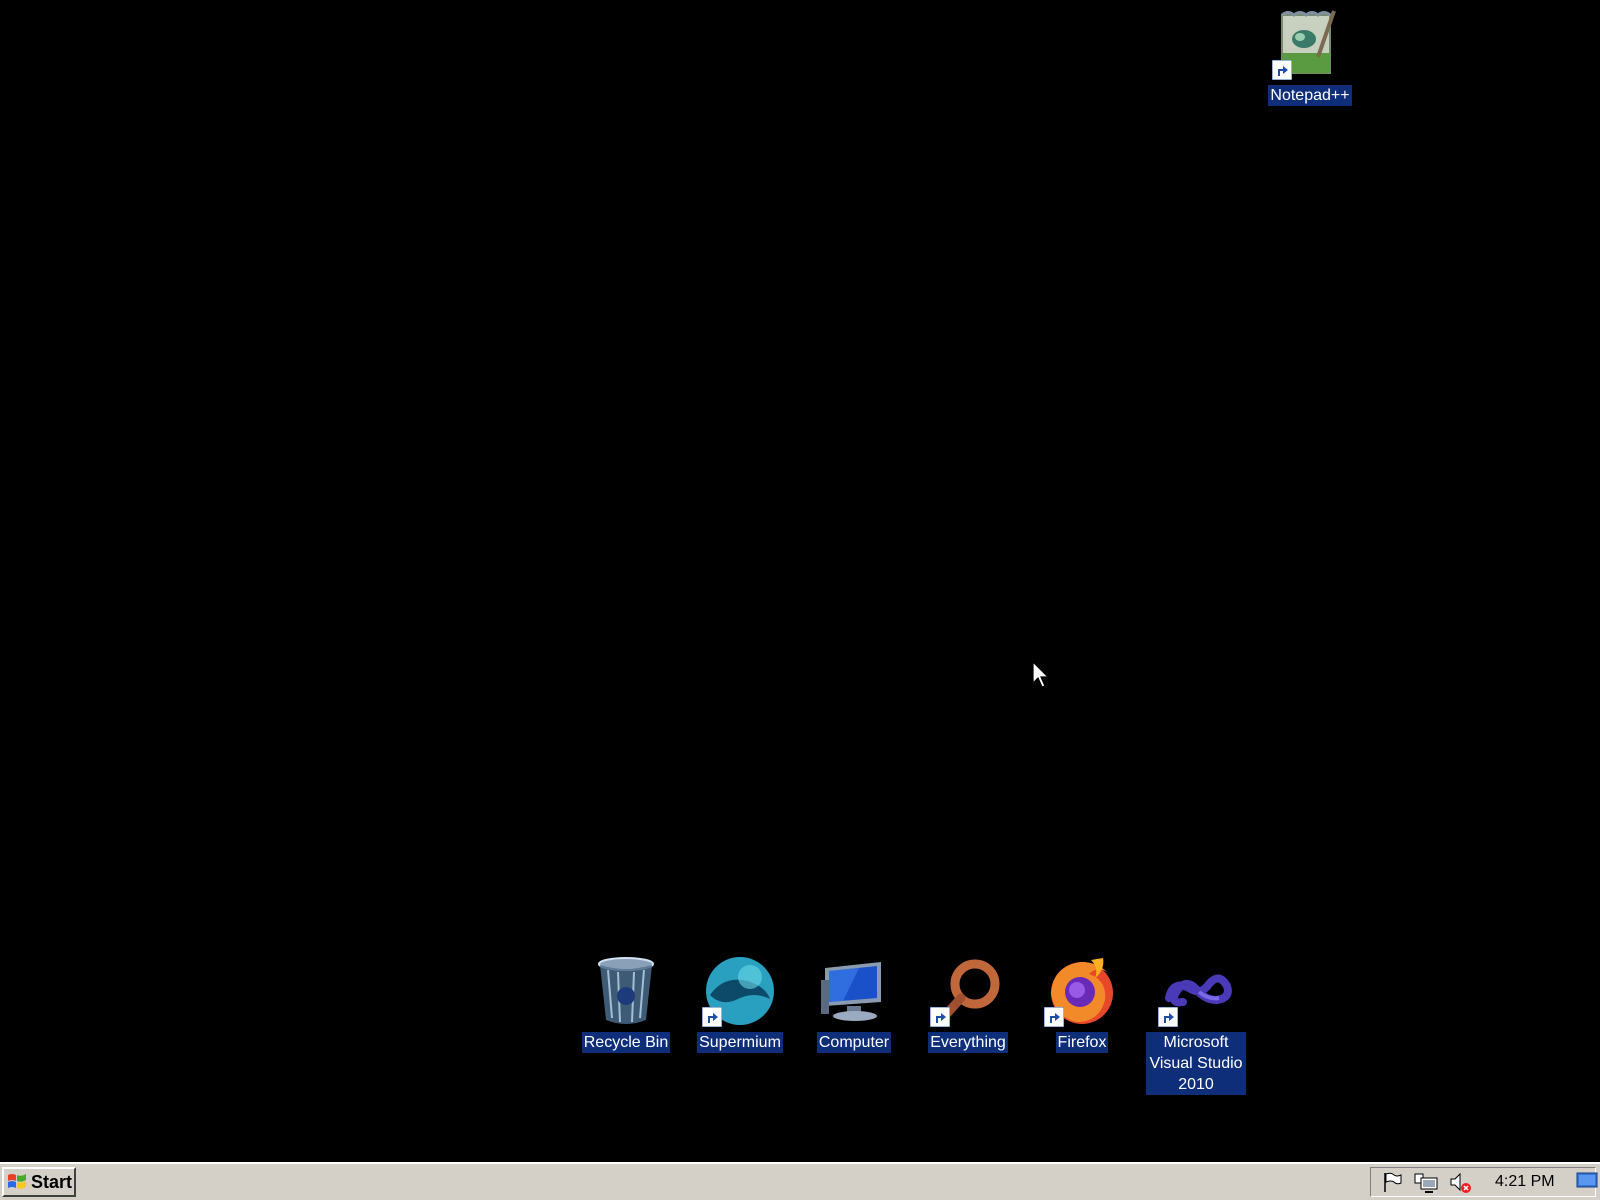 The height and width of the screenshot is (1200, 1600). What do you see at coordinates (1525, 1182) in the screenshot?
I see `taskbar-clock: 4:21 PM` at bounding box center [1525, 1182].